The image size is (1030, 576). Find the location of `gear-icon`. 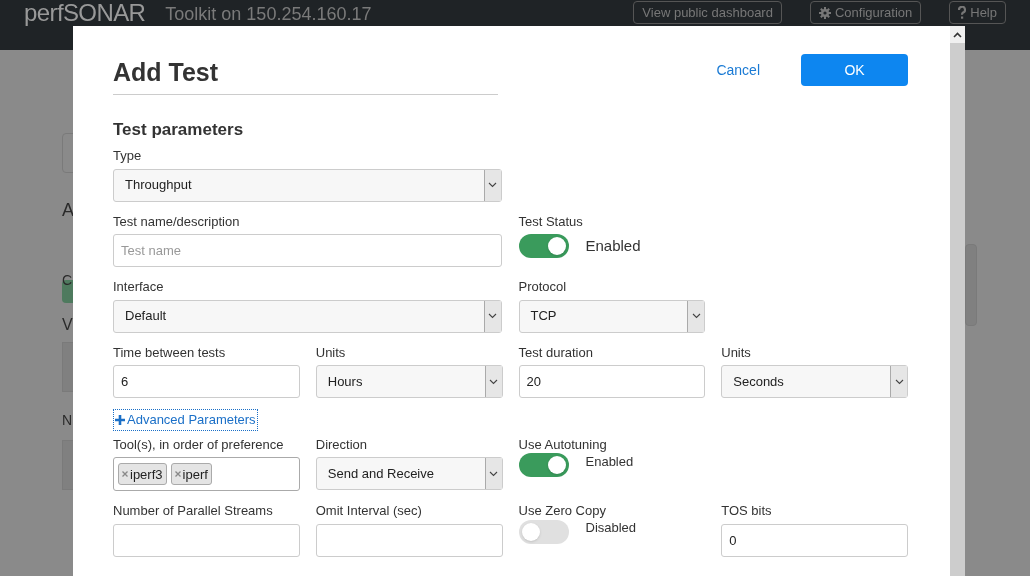

gear-icon is located at coordinates (824, 12).